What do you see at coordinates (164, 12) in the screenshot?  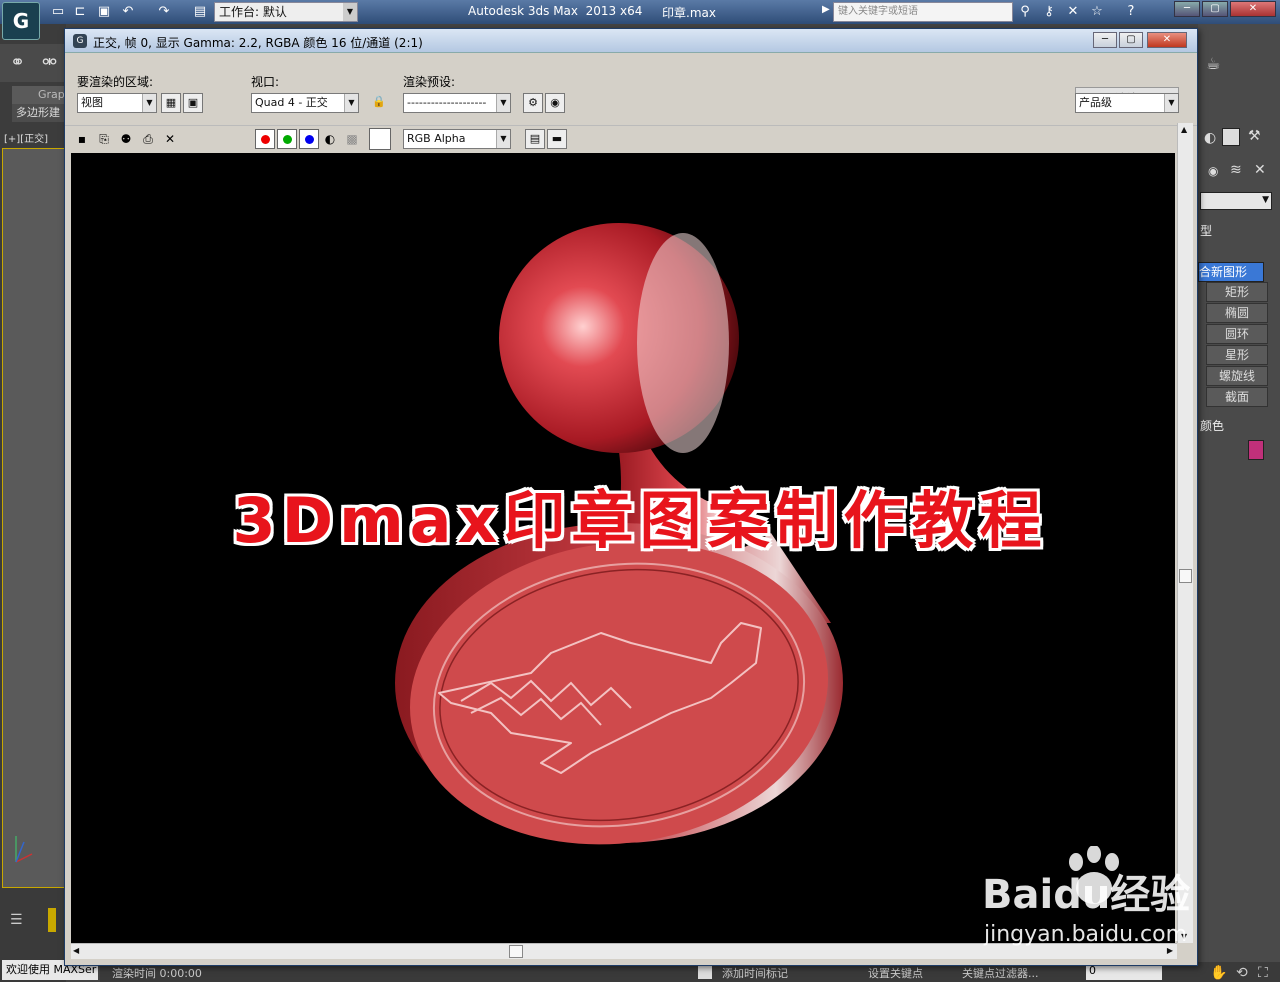 I see `redo-icon: ↷` at bounding box center [164, 12].